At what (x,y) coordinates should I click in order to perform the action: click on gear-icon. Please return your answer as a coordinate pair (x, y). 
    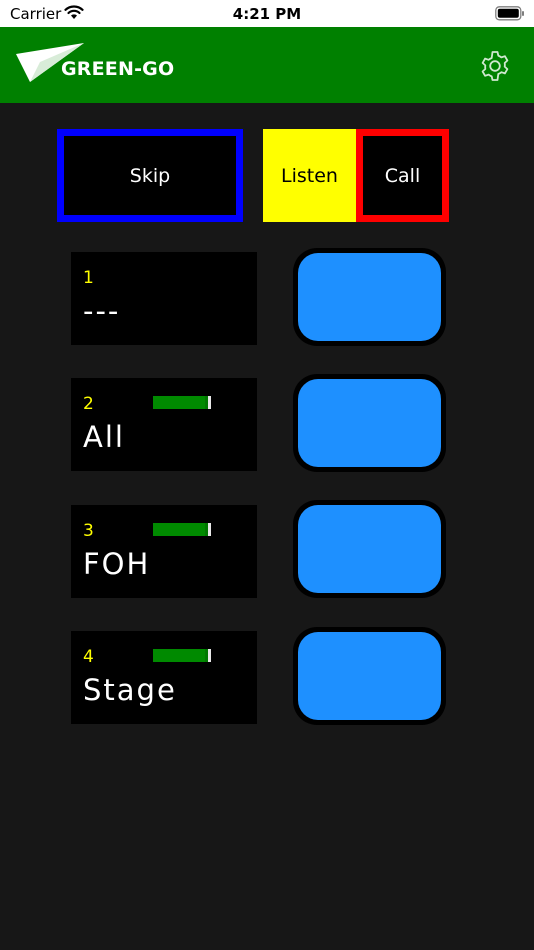
    Looking at the image, I should click on (495, 68).